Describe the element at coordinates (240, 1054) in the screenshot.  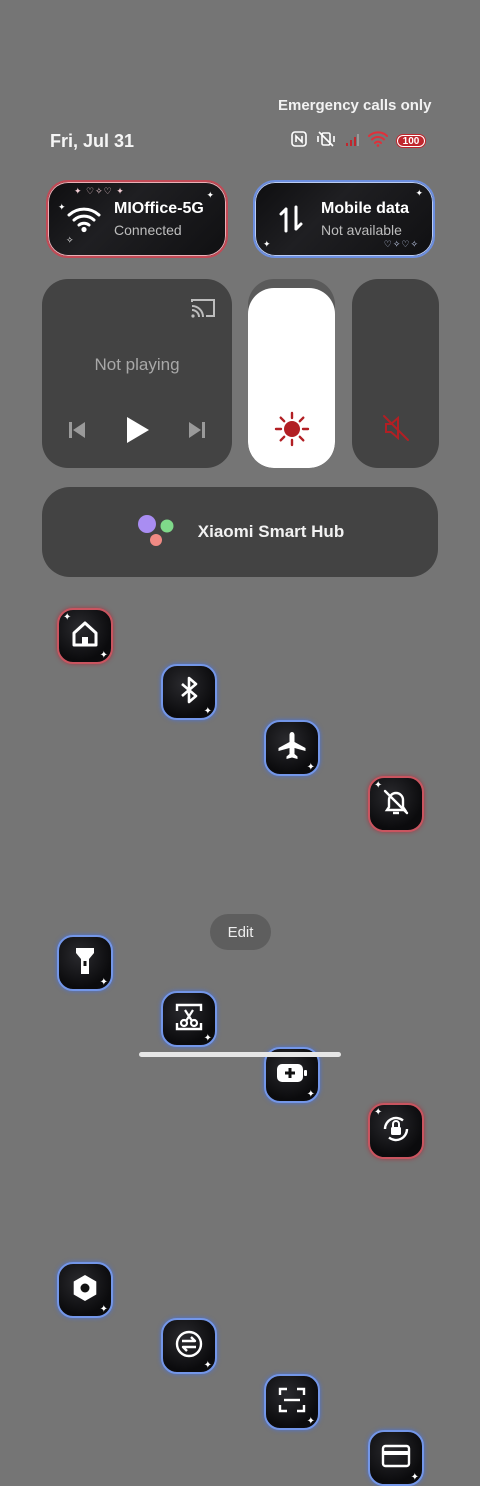
I see `home-indicator` at that location.